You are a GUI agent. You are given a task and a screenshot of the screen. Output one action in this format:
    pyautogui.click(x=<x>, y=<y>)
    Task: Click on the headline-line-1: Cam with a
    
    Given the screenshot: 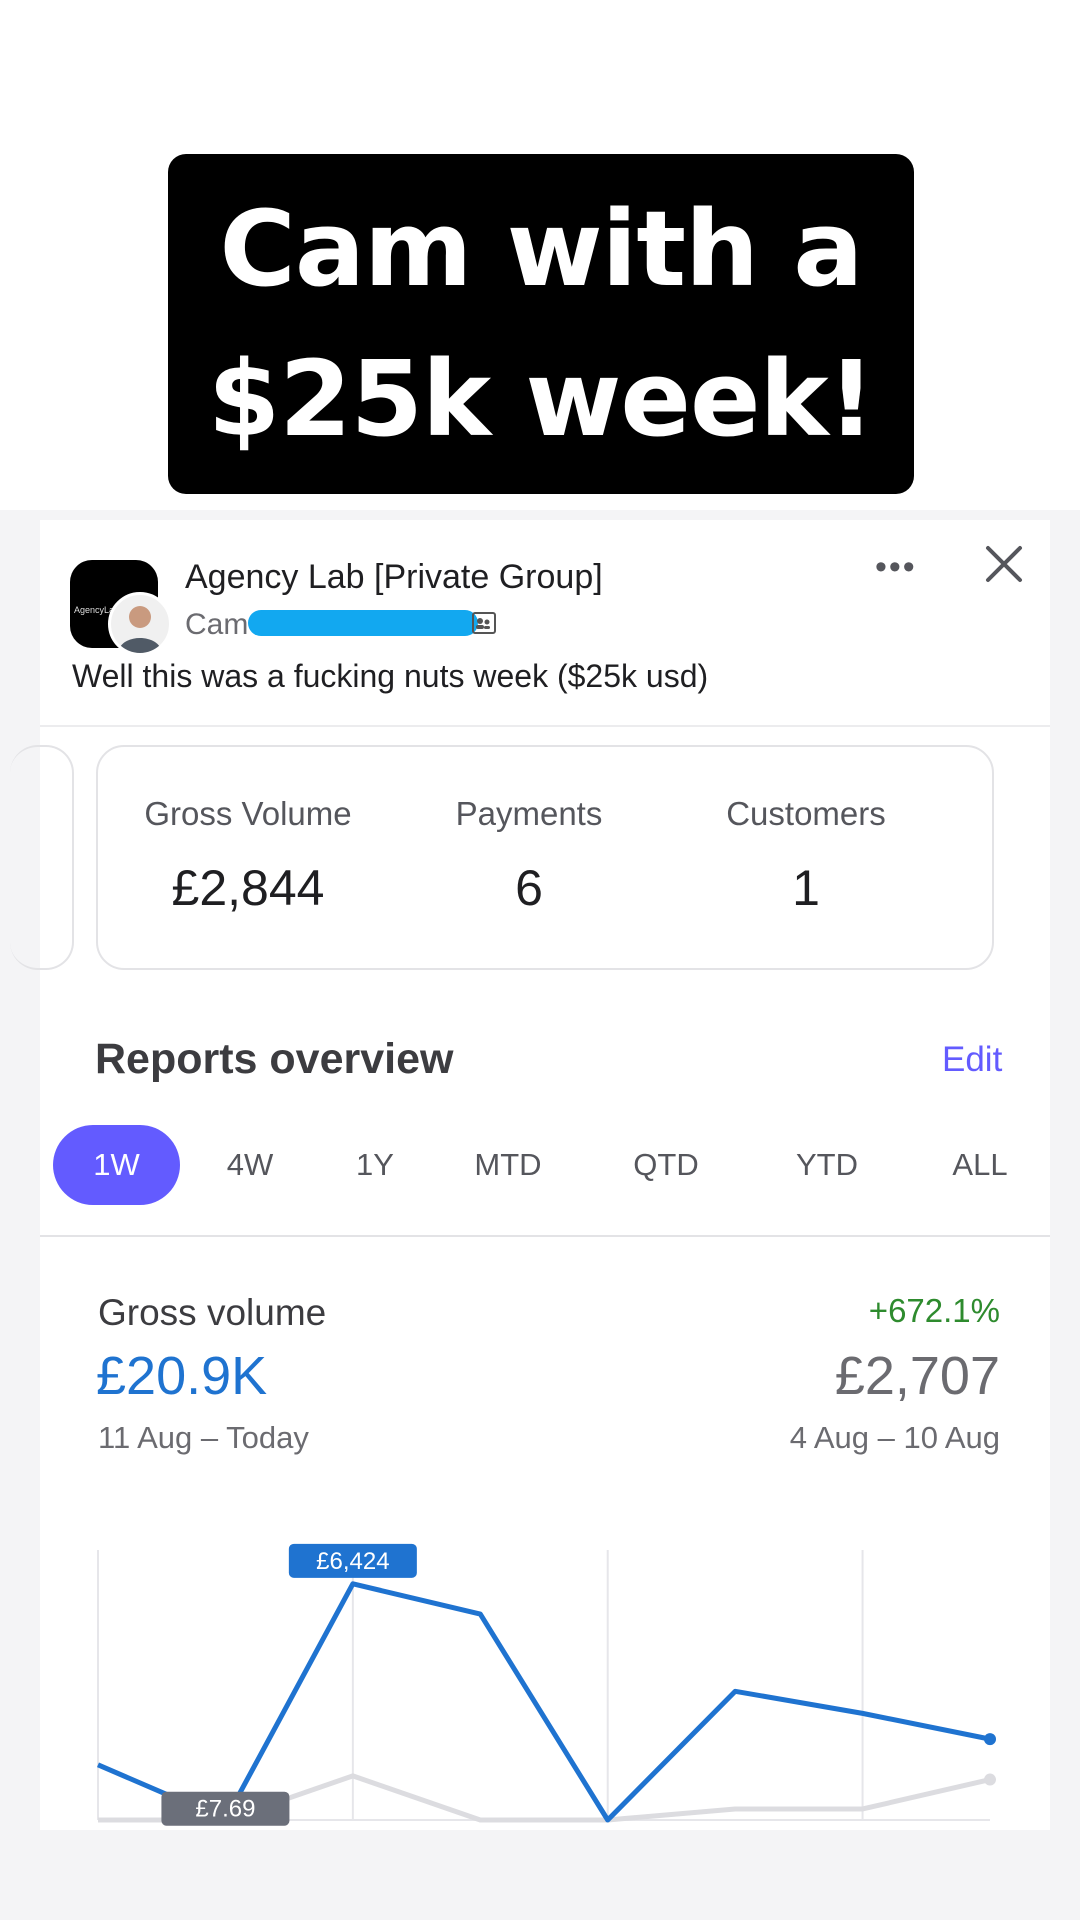 What is the action you would take?
    pyautogui.click(x=541, y=249)
    